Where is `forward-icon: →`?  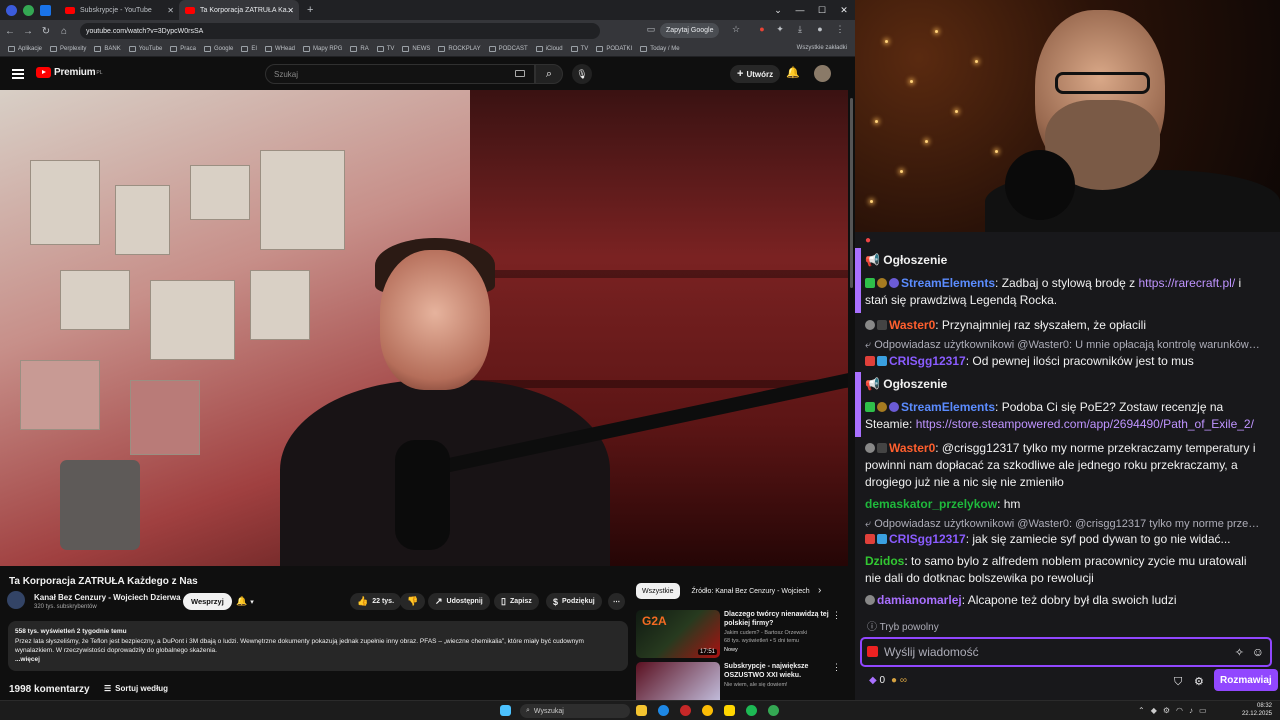 forward-icon: → is located at coordinates (28, 31).